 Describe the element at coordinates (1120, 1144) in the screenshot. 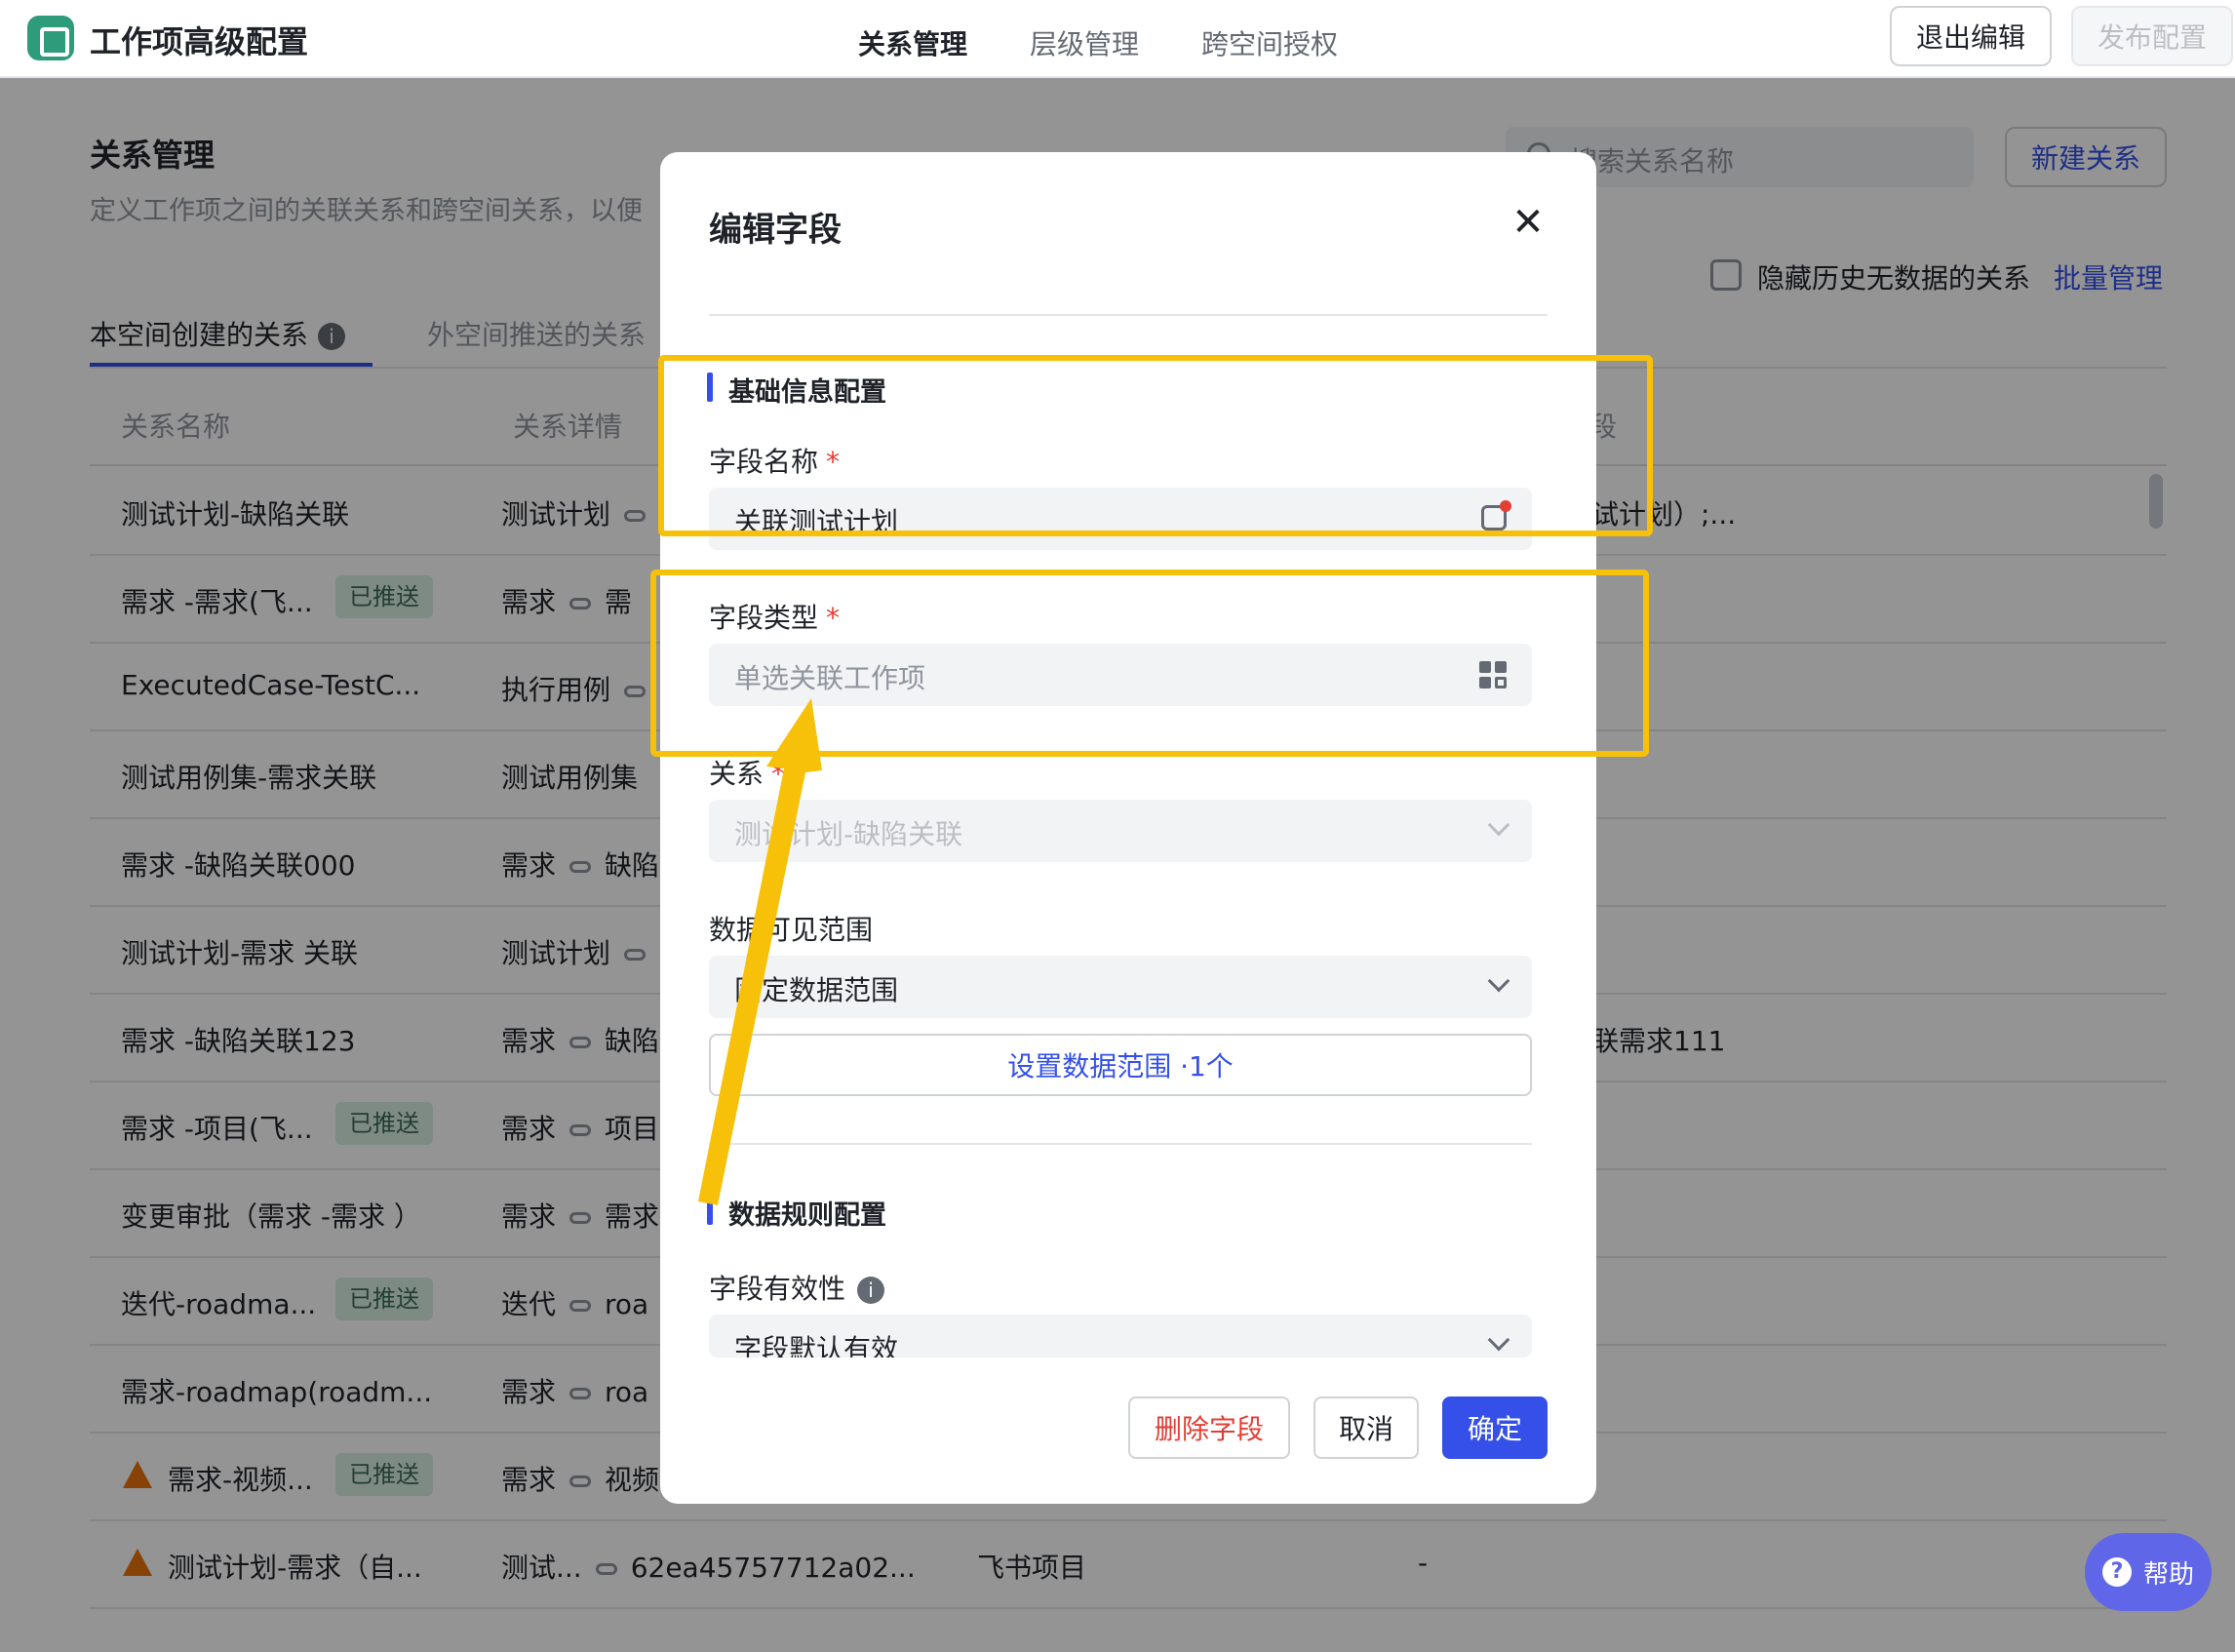

I see `section-divider` at that location.